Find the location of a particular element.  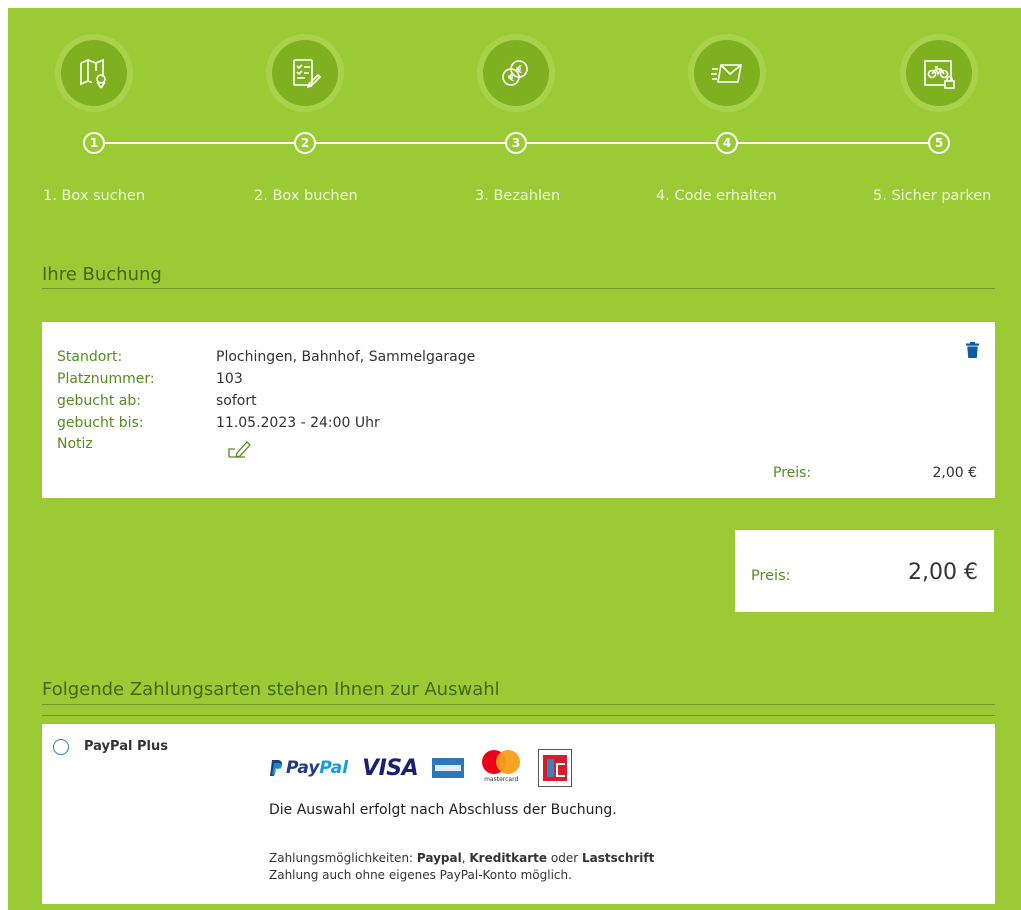

euro-coins-icon is located at coordinates (515, 73).